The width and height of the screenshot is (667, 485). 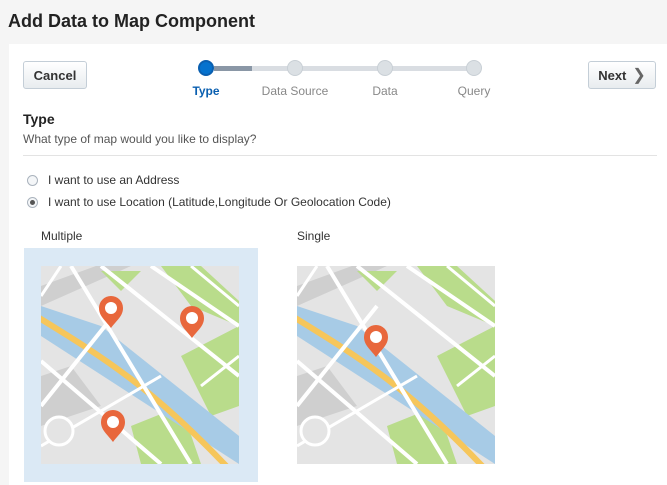 What do you see at coordinates (474, 68) in the screenshot?
I see `train-stop-query` at bounding box center [474, 68].